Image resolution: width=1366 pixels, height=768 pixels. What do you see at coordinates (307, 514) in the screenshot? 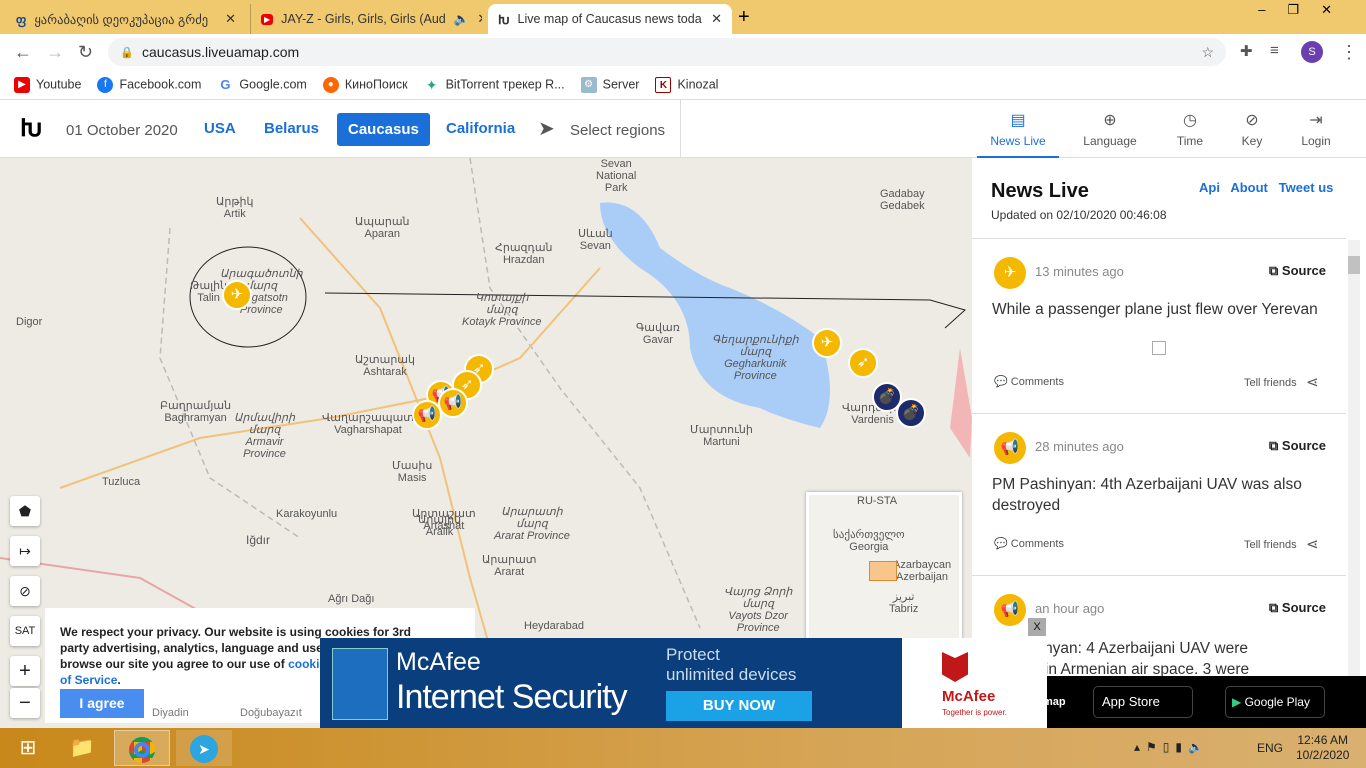
I see `map-label: Karakoyunlu` at bounding box center [307, 514].